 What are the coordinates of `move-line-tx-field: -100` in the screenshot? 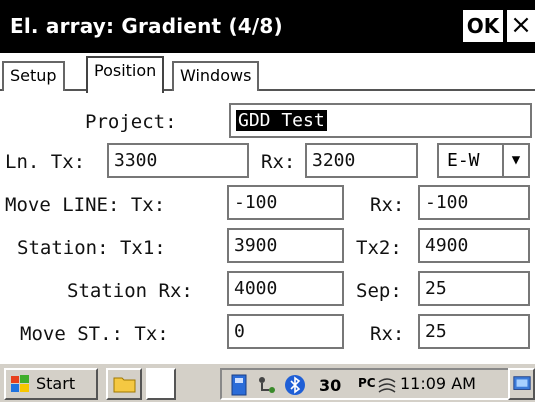 It's located at (285, 202).